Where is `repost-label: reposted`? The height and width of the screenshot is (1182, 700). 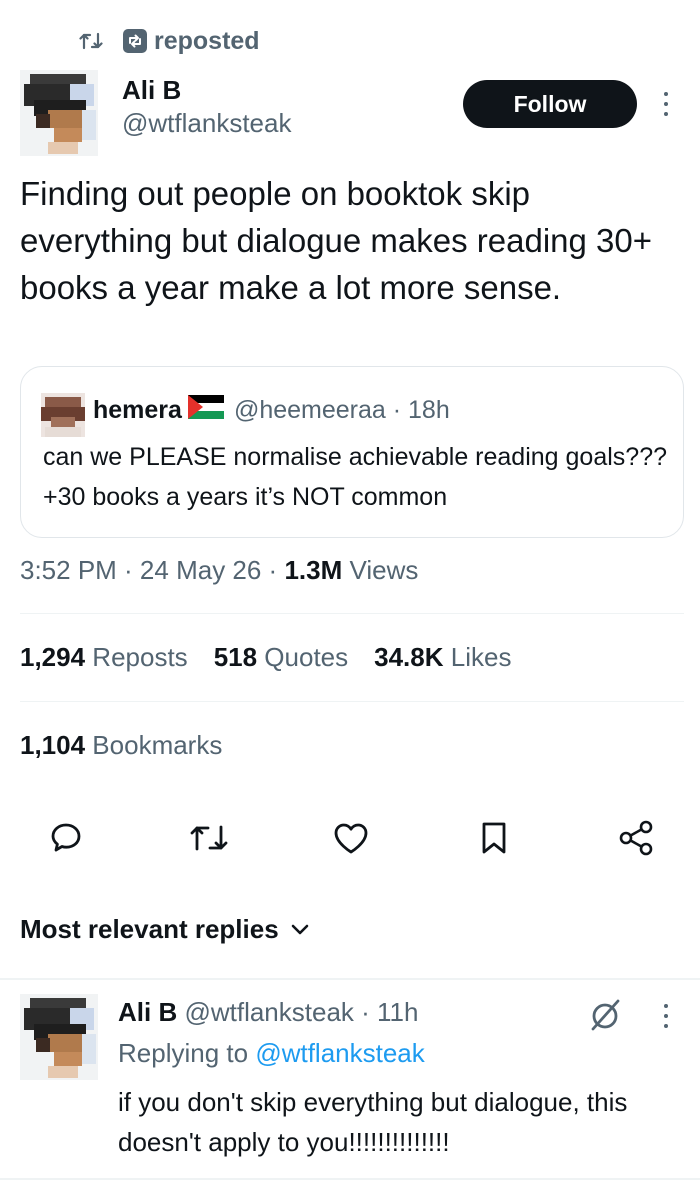
repost-label: reposted is located at coordinates (207, 40).